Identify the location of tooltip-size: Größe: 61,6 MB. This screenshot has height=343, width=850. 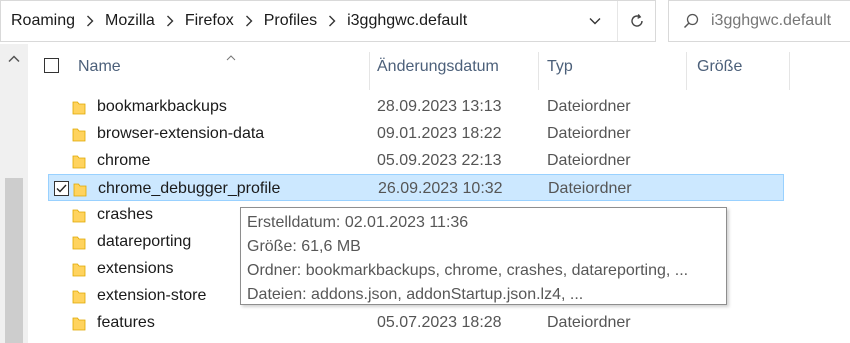
(304, 246).